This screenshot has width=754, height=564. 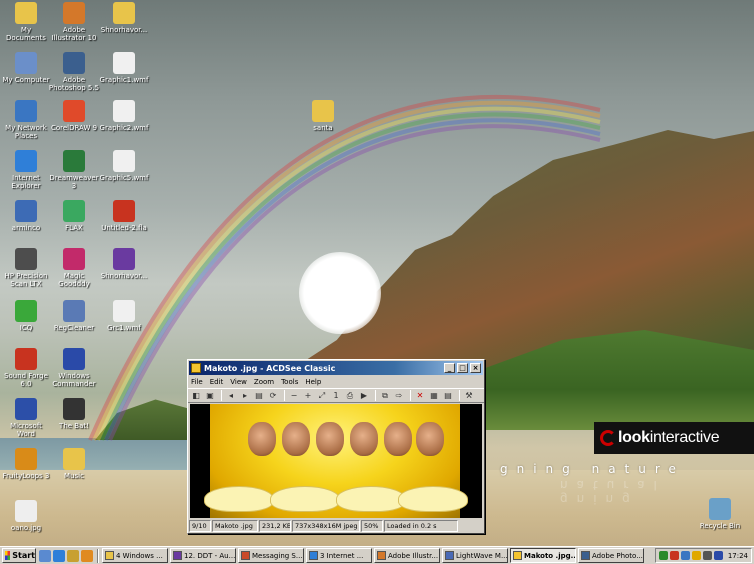 I want to click on browse-icon: ◧, so click(x=196, y=396).